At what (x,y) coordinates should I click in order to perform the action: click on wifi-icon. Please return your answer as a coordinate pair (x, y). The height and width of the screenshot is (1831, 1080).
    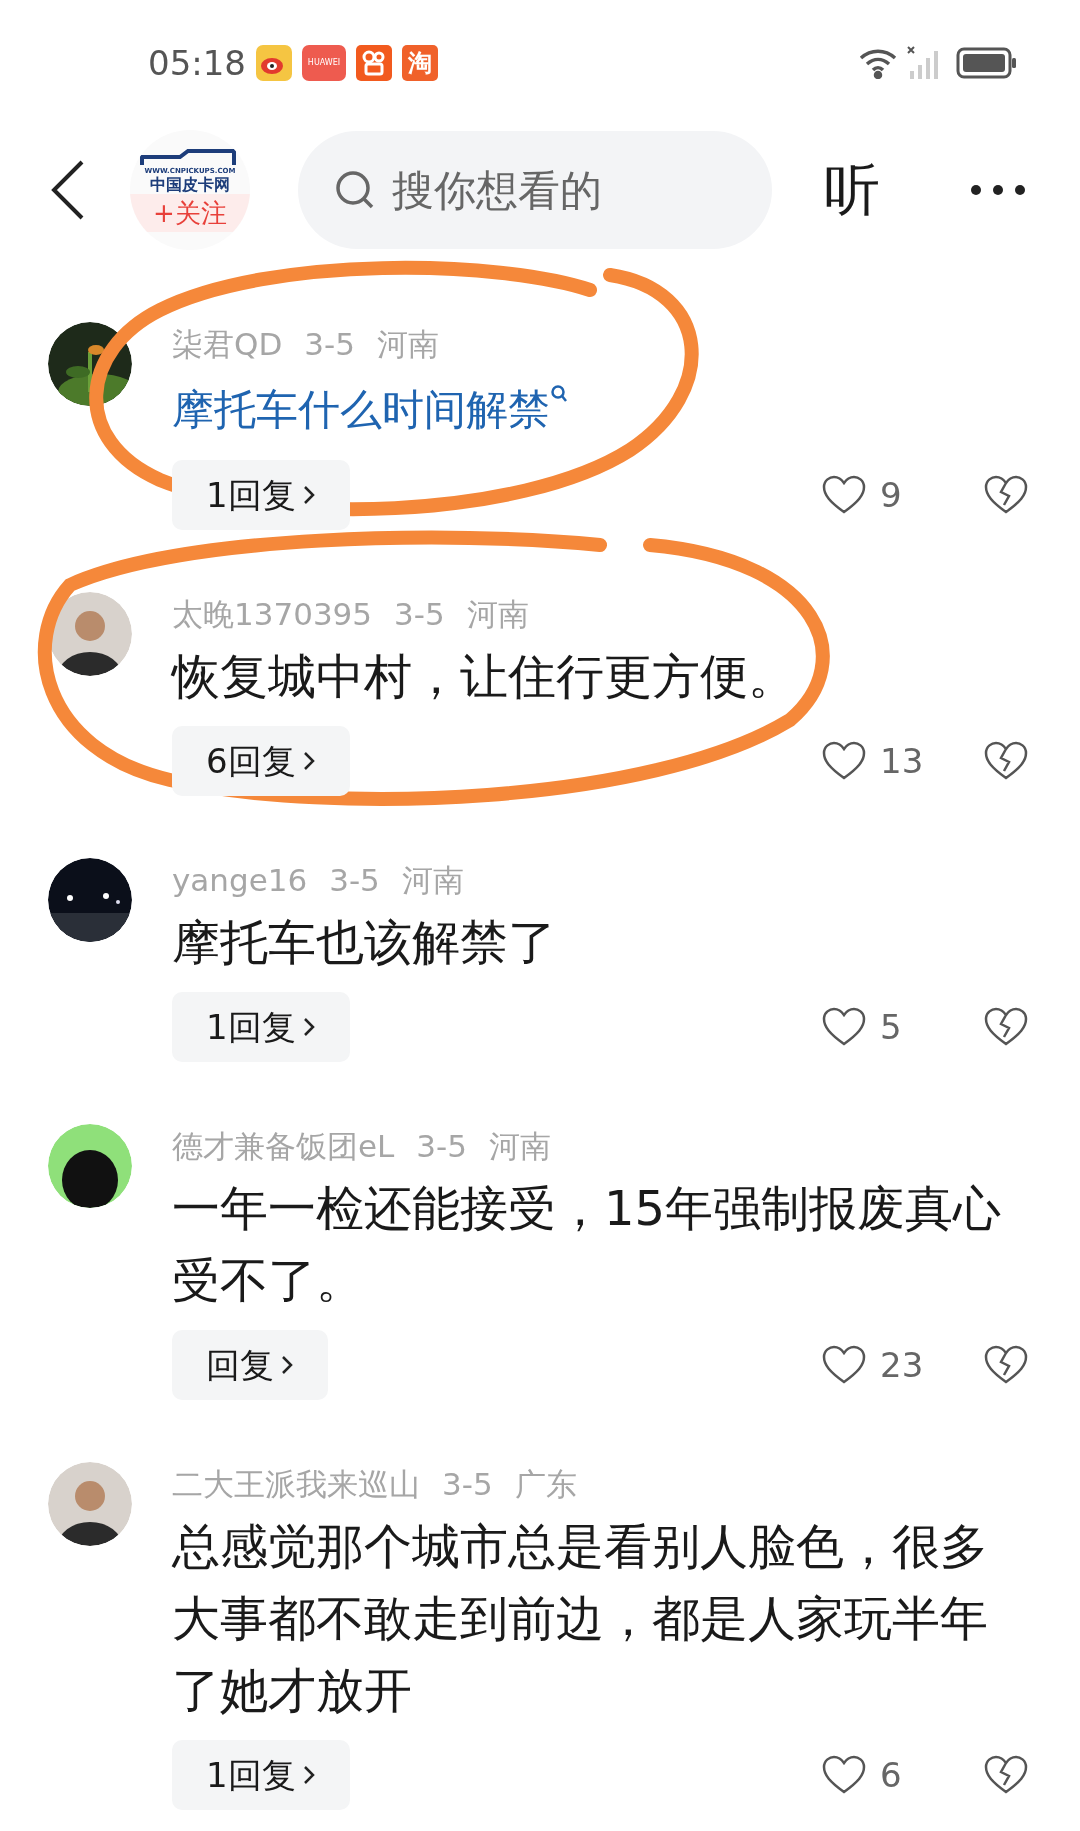
    Looking at the image, I should click on (878, 63).